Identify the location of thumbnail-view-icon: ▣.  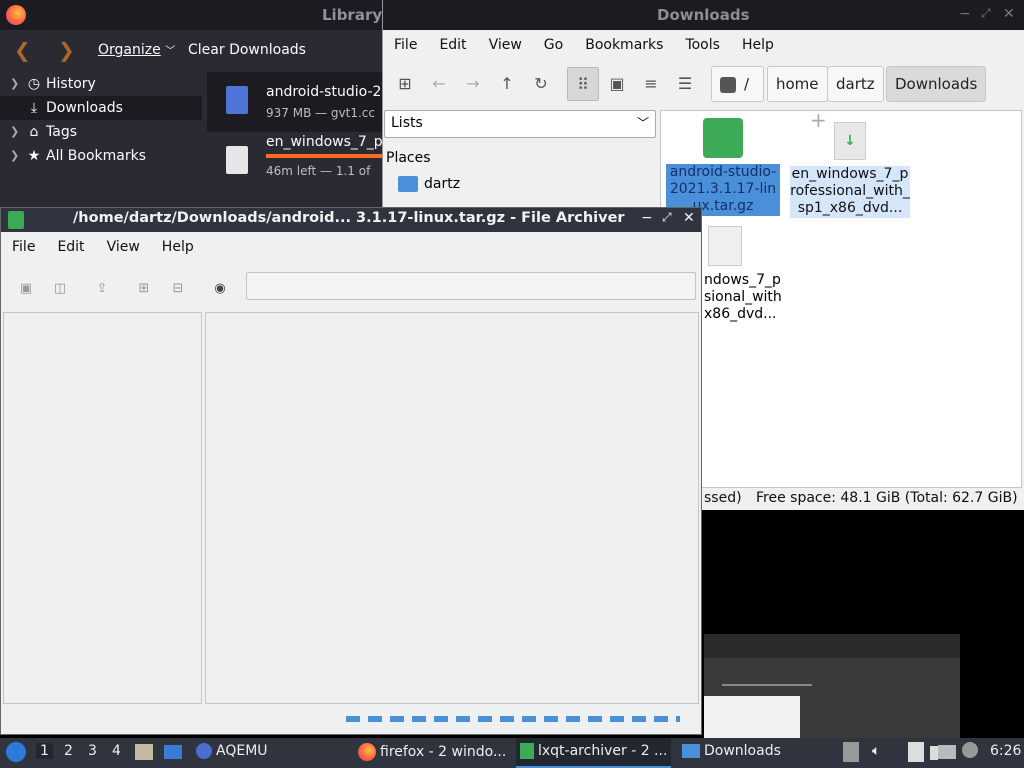
(617, 84).